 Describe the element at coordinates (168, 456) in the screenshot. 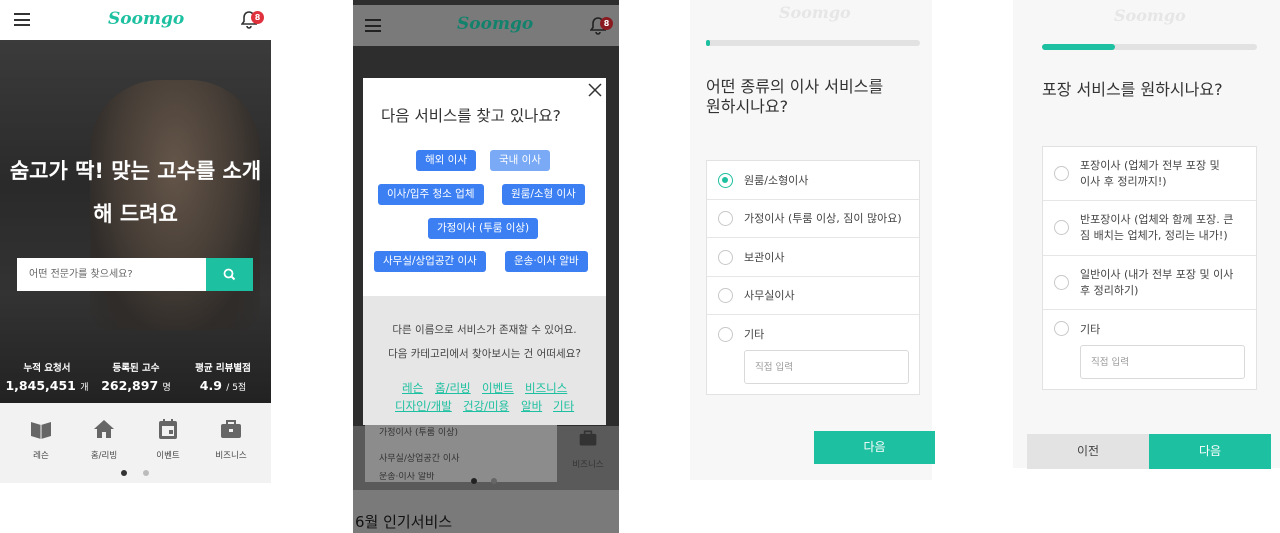

I see `category-label: 이벤트` at that location.